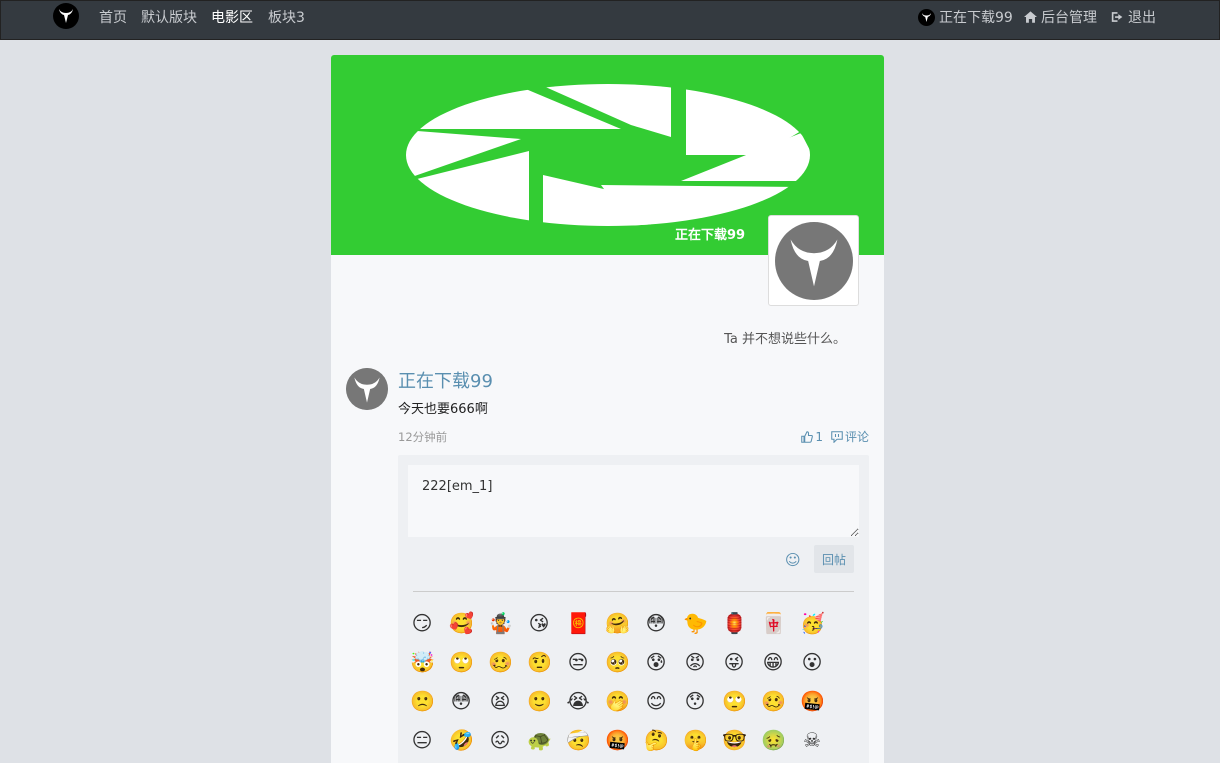 The width and height of the screenshot is (1220, 763). I want to click on reply-textarea: 222[em_1], so click(633, 501).